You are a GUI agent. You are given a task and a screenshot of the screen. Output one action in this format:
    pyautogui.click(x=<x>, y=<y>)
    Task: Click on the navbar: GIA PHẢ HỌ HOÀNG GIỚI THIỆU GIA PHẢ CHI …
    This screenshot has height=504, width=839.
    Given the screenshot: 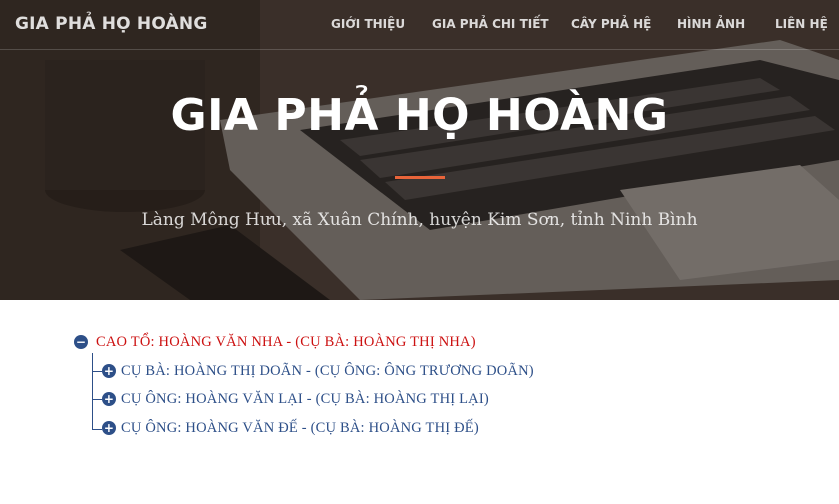 What is the action you would take?
    pyautogui.click(x=419, y=25)
    